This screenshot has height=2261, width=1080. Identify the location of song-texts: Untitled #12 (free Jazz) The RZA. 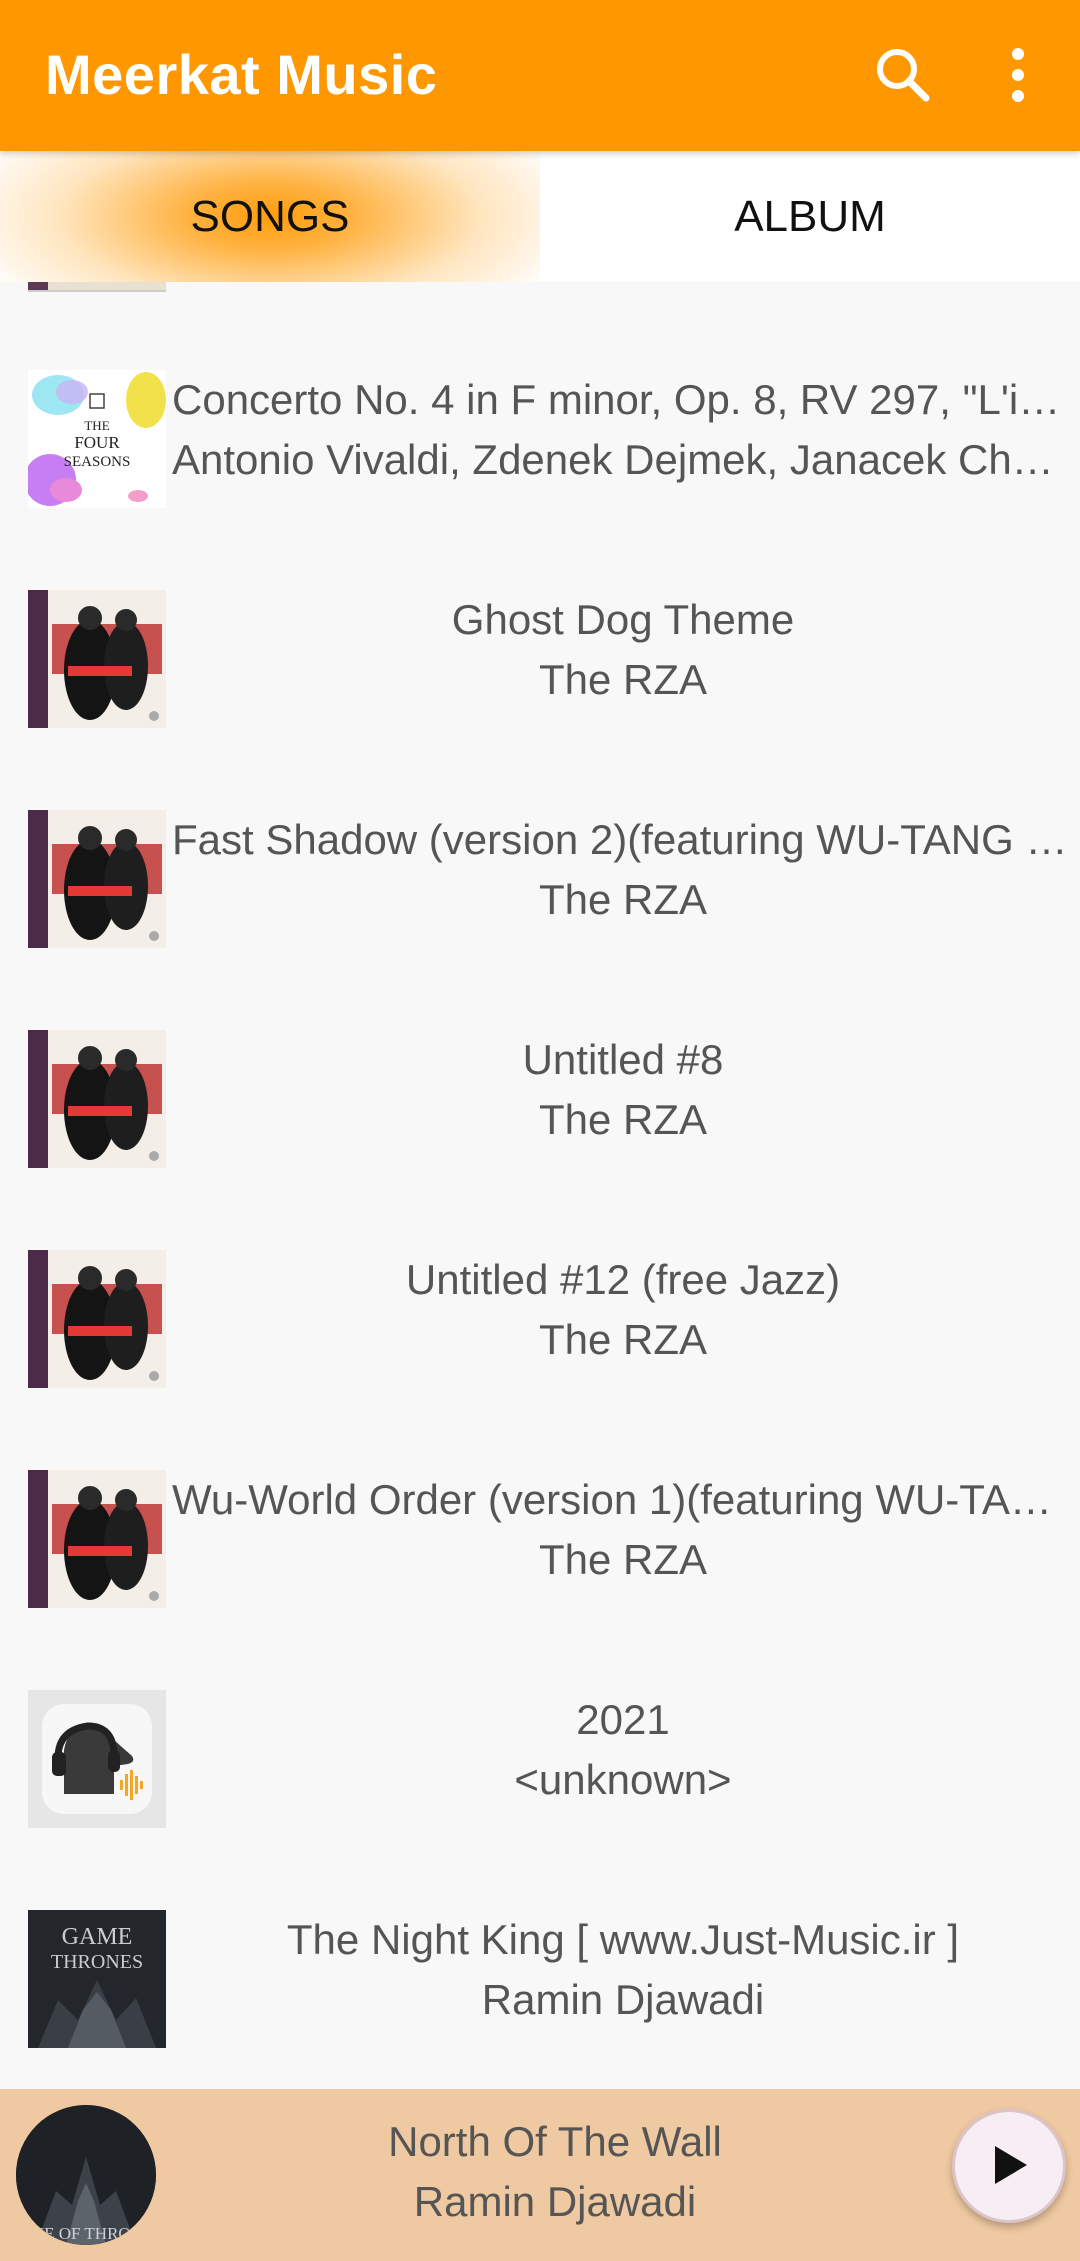
(623, 1310).